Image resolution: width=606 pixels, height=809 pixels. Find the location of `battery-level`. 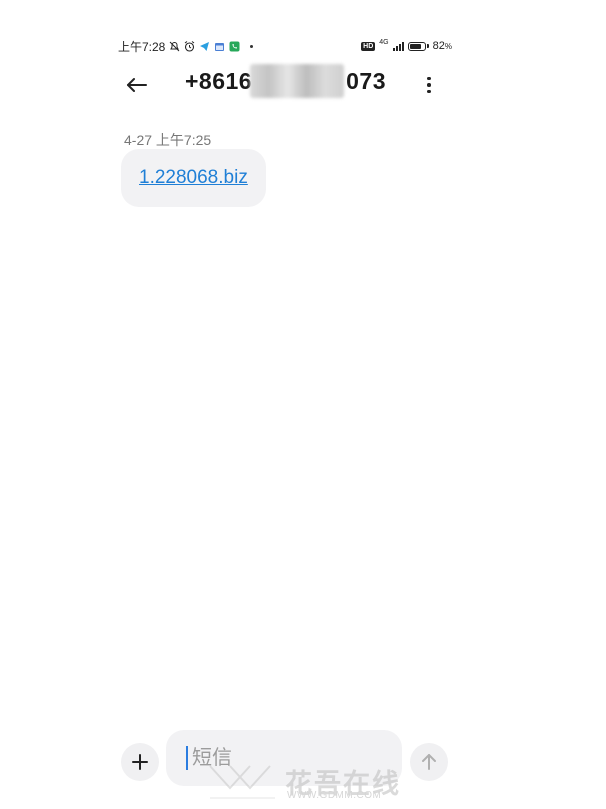

battery-level is located at coordinates (415, 46).